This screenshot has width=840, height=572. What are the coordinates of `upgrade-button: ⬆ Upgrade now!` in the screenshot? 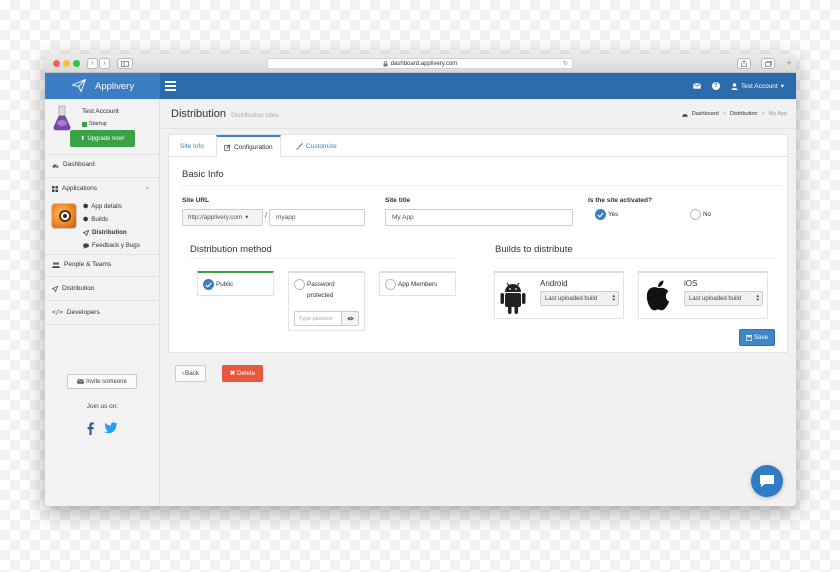 It's located at (102, 138).